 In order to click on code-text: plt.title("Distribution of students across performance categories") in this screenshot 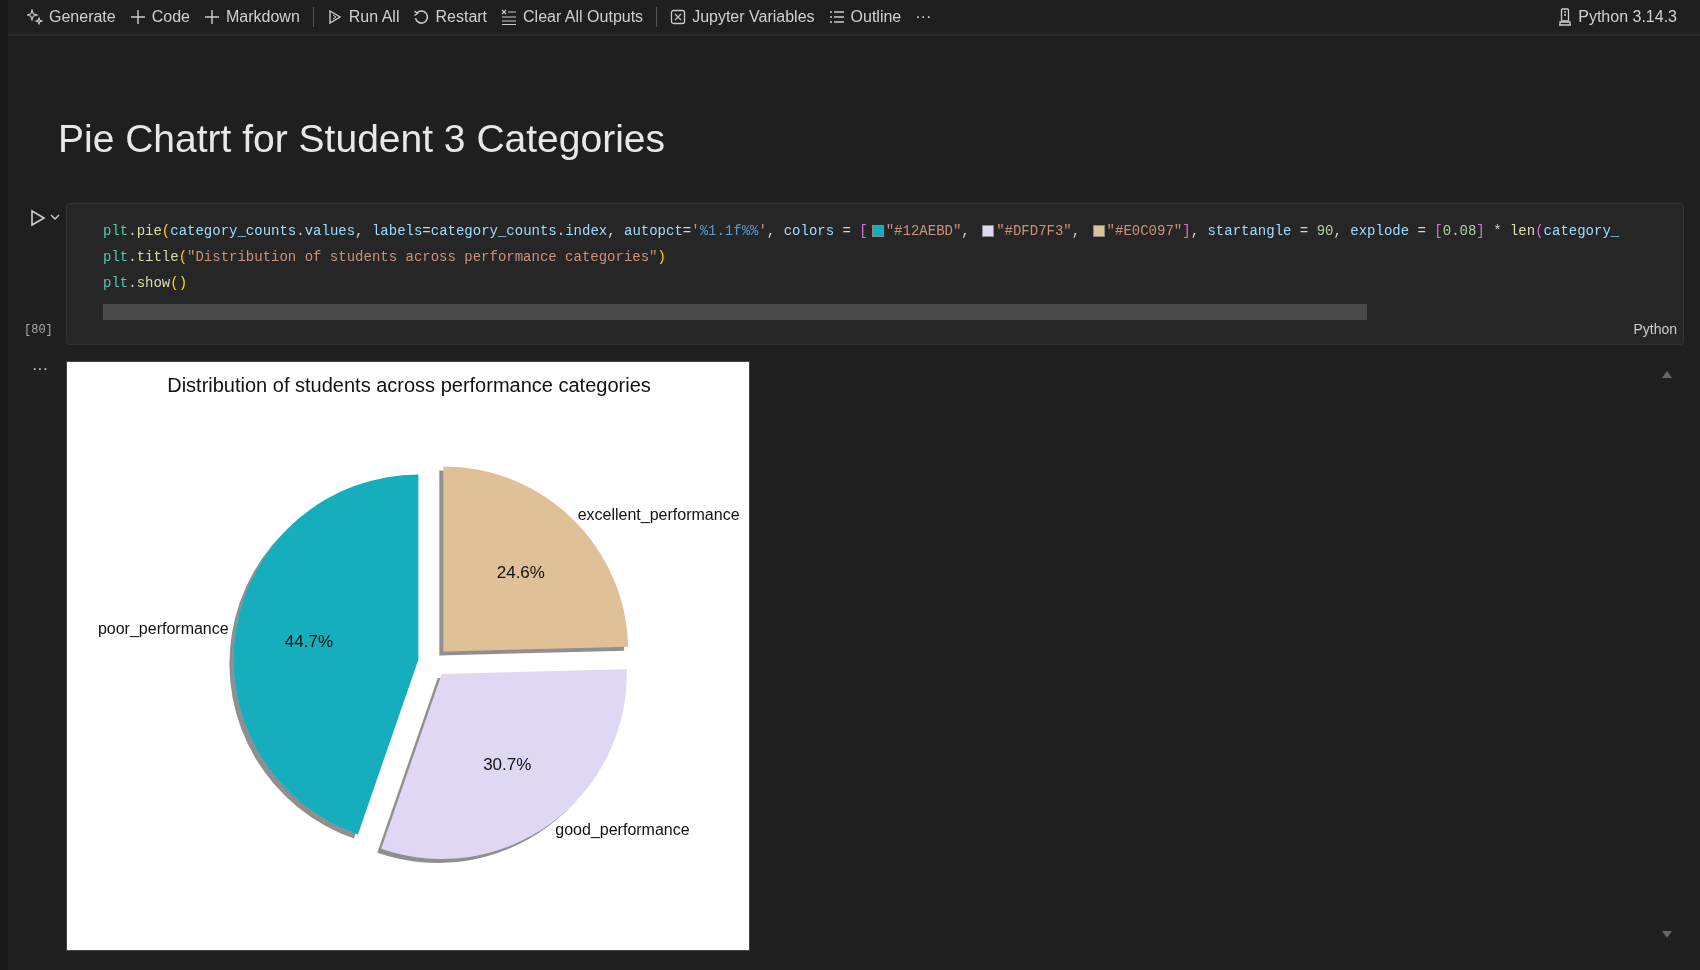, I will do `click(384, 257)`.